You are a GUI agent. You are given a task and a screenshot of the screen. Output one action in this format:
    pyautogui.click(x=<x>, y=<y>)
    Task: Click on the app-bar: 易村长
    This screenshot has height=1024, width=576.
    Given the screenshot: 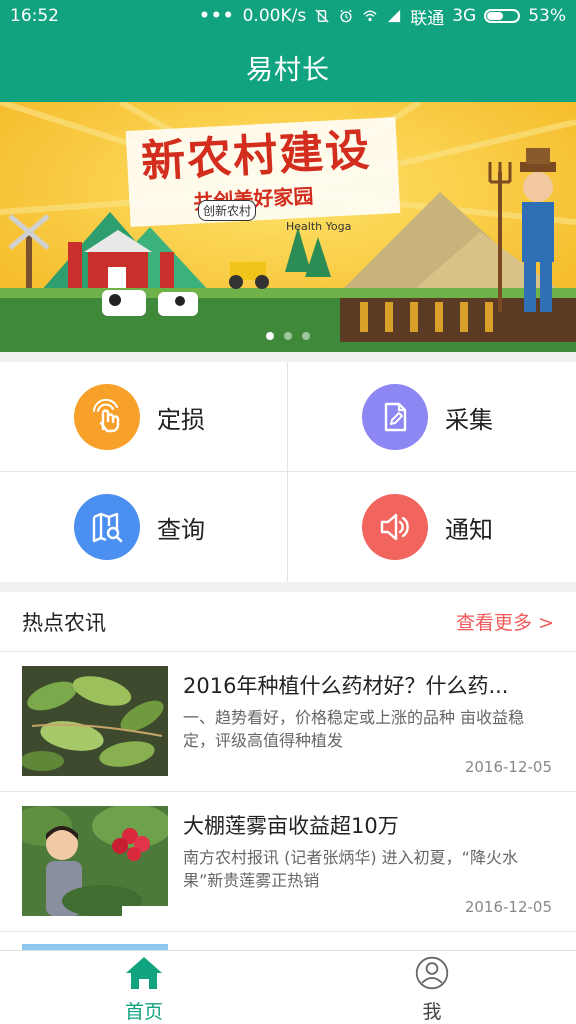 What is the action you would take?
    pyautogui.click(x=288, y=67)
    